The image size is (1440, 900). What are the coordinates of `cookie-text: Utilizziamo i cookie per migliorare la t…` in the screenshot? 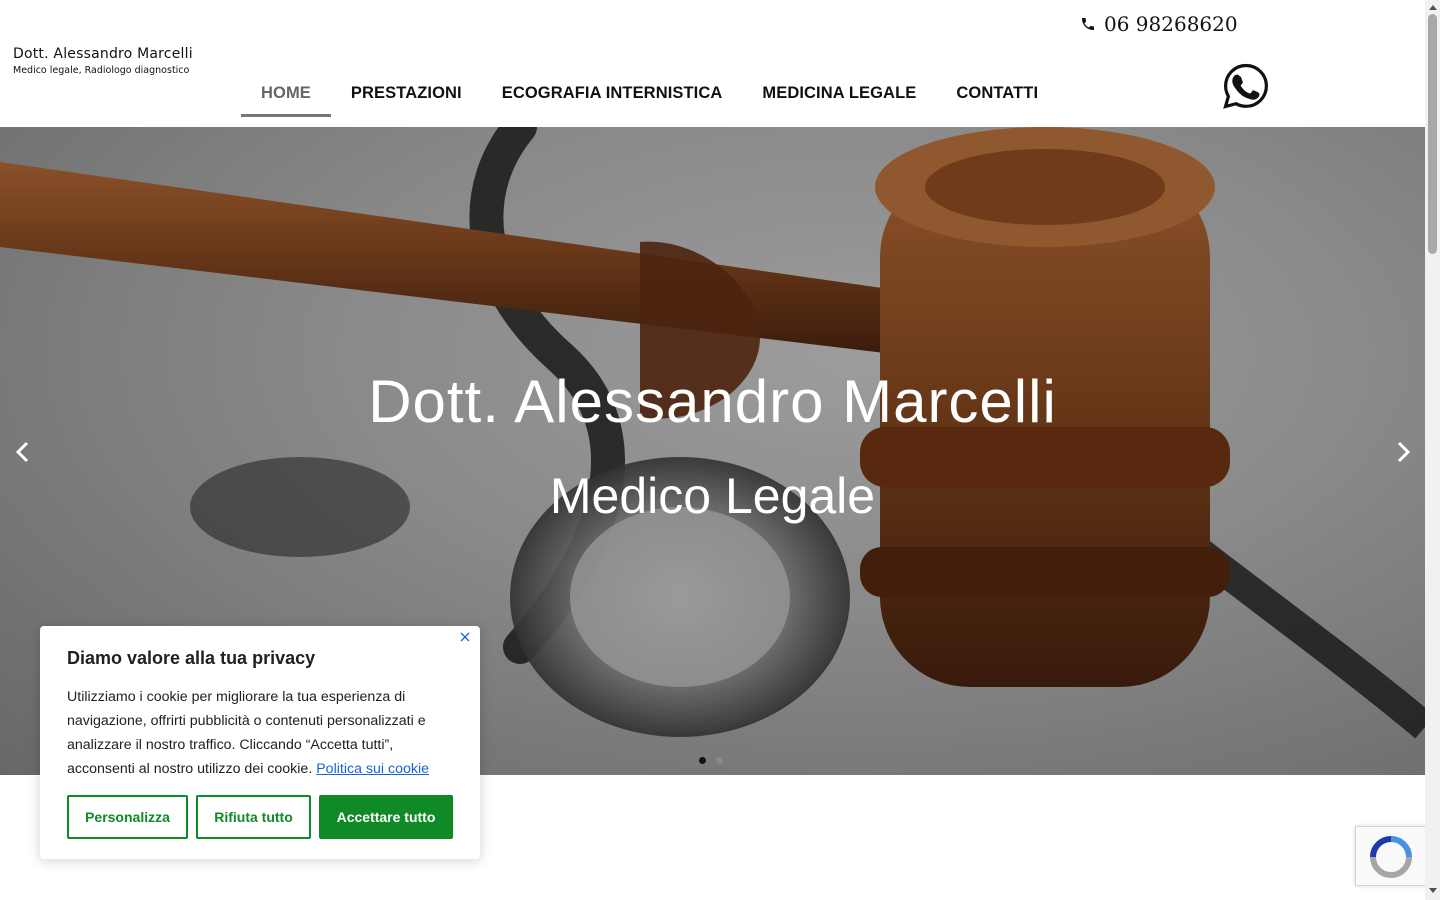 It's located at (260, 733).